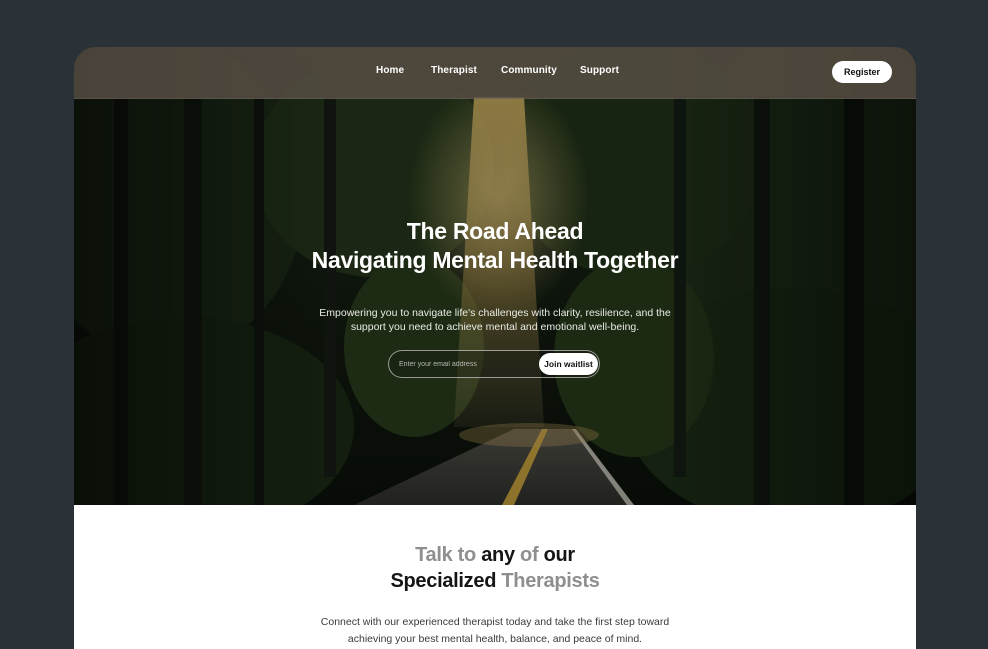 The image size is (988, 649). What do you see at coordinates (390, 70) in the screenshot?
I see `nav-home: Home` at bounding box center [390, 70].